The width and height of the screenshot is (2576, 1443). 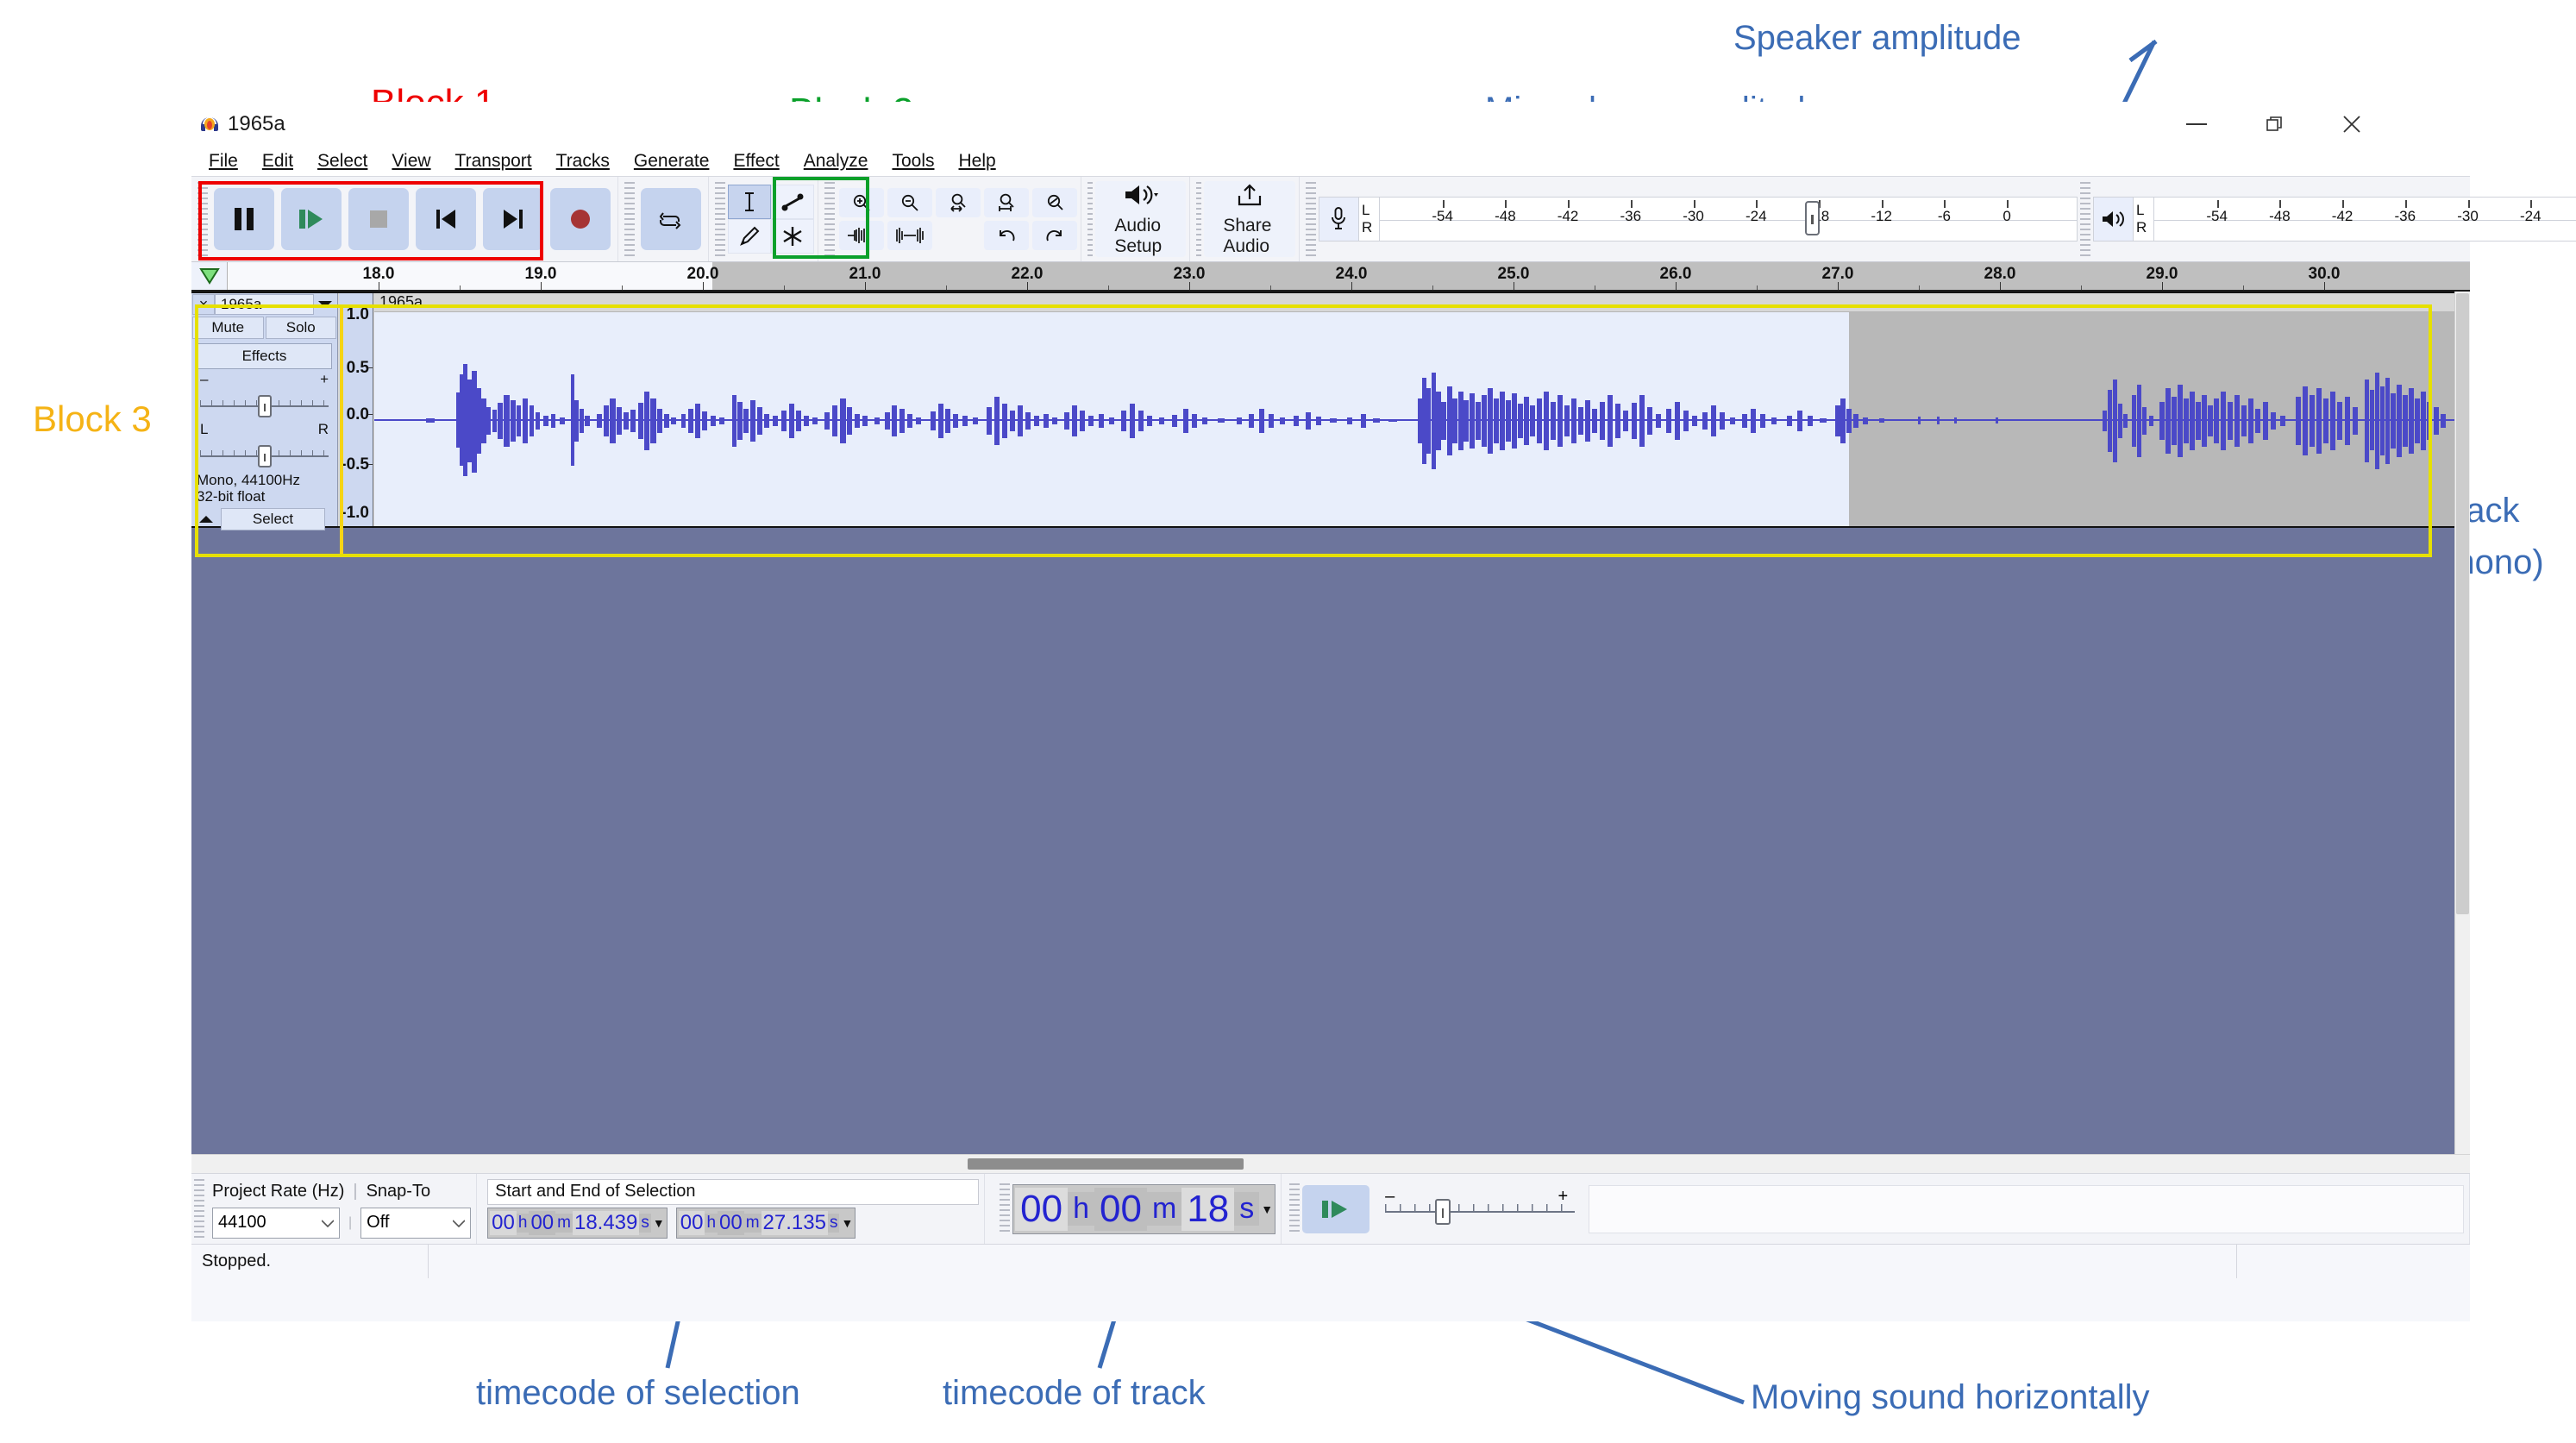 I want to click on pan-slider-knob, so click(x=264, y=456).